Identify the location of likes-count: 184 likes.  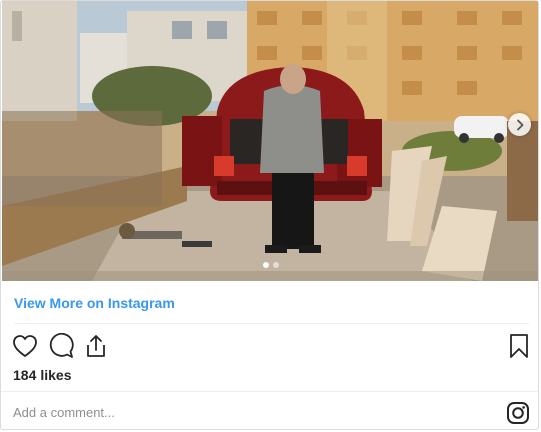
(42, 375).